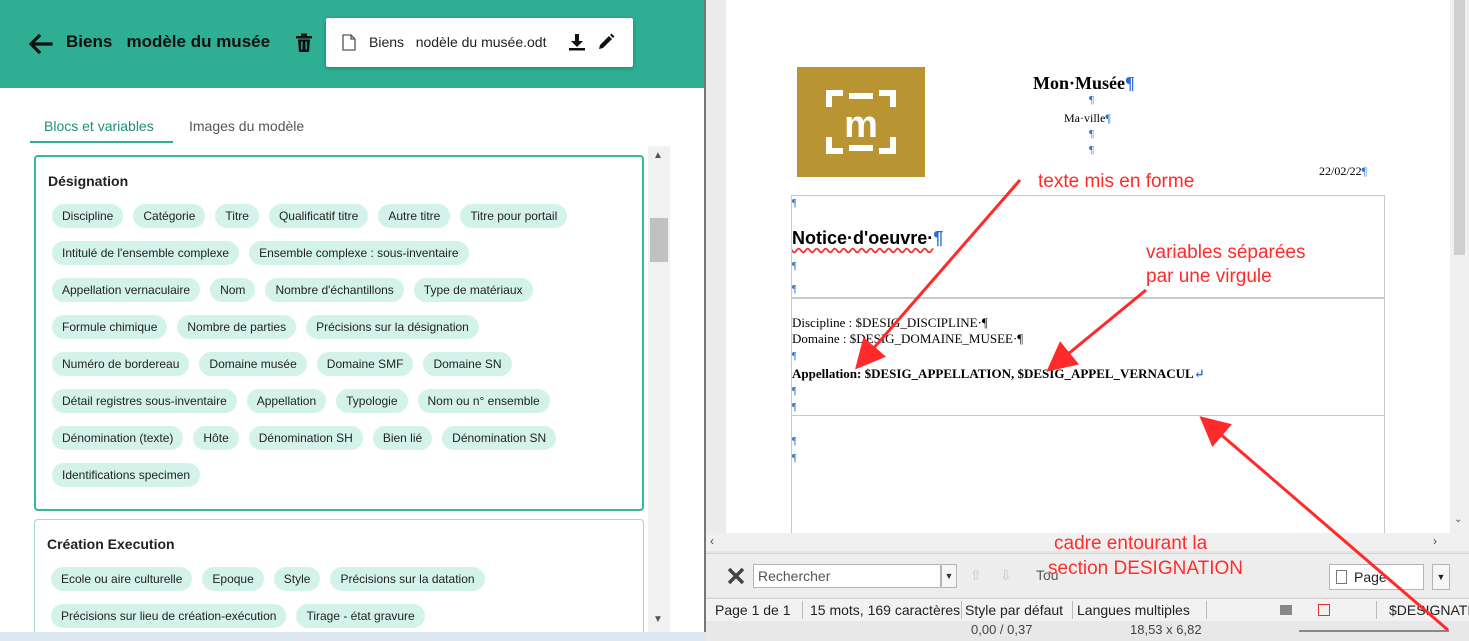  What do you see at coordinates (126, 290) in the screenshot?
I see `variable-chip: Appellation vernaculaire` at bounding box center [126, 290].